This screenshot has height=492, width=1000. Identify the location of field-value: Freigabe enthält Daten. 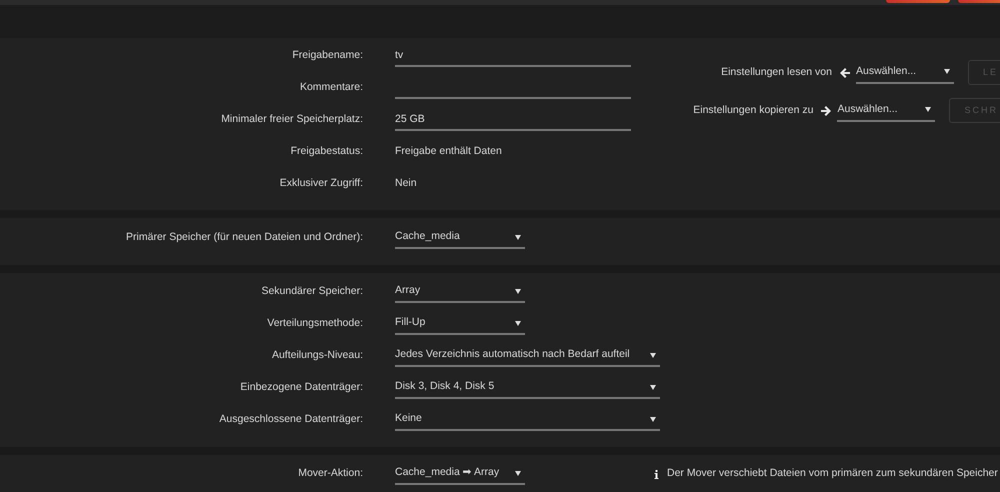
(448, 151).